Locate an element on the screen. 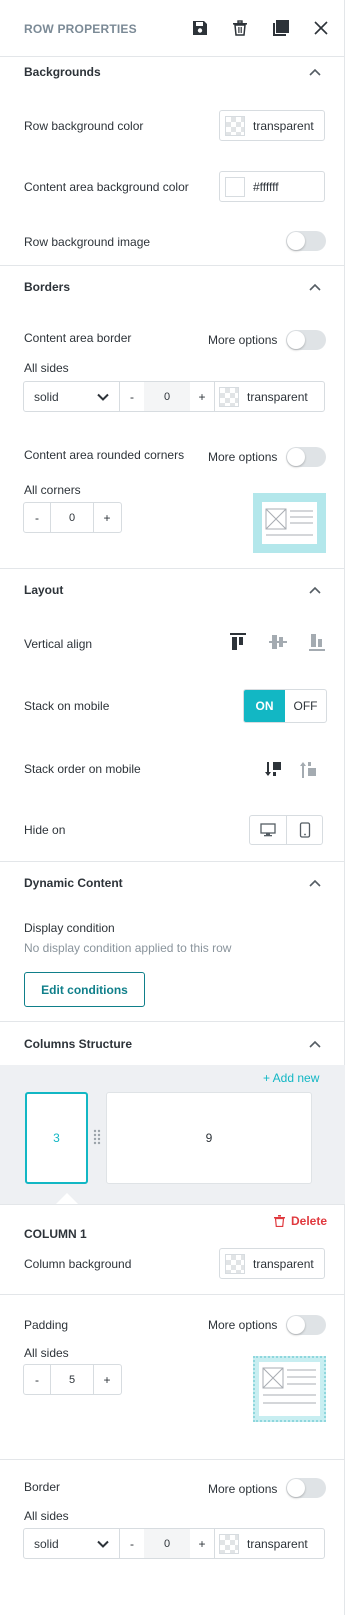 The image size is (354, 1615). column-border-color-value: transparent is located at coordinates (277, 1543).